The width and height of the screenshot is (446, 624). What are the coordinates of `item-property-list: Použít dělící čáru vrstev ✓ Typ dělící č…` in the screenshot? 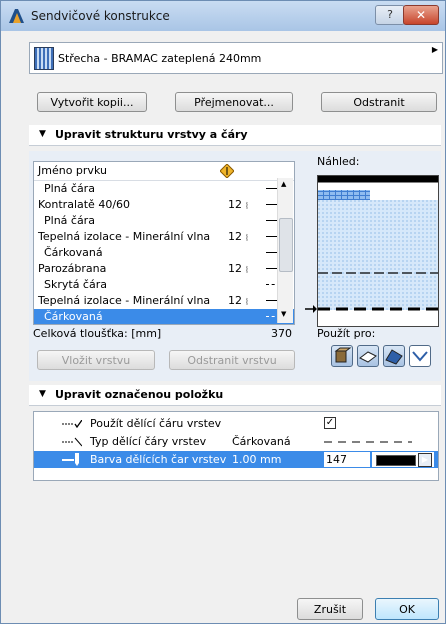 It's located at (236, 446).